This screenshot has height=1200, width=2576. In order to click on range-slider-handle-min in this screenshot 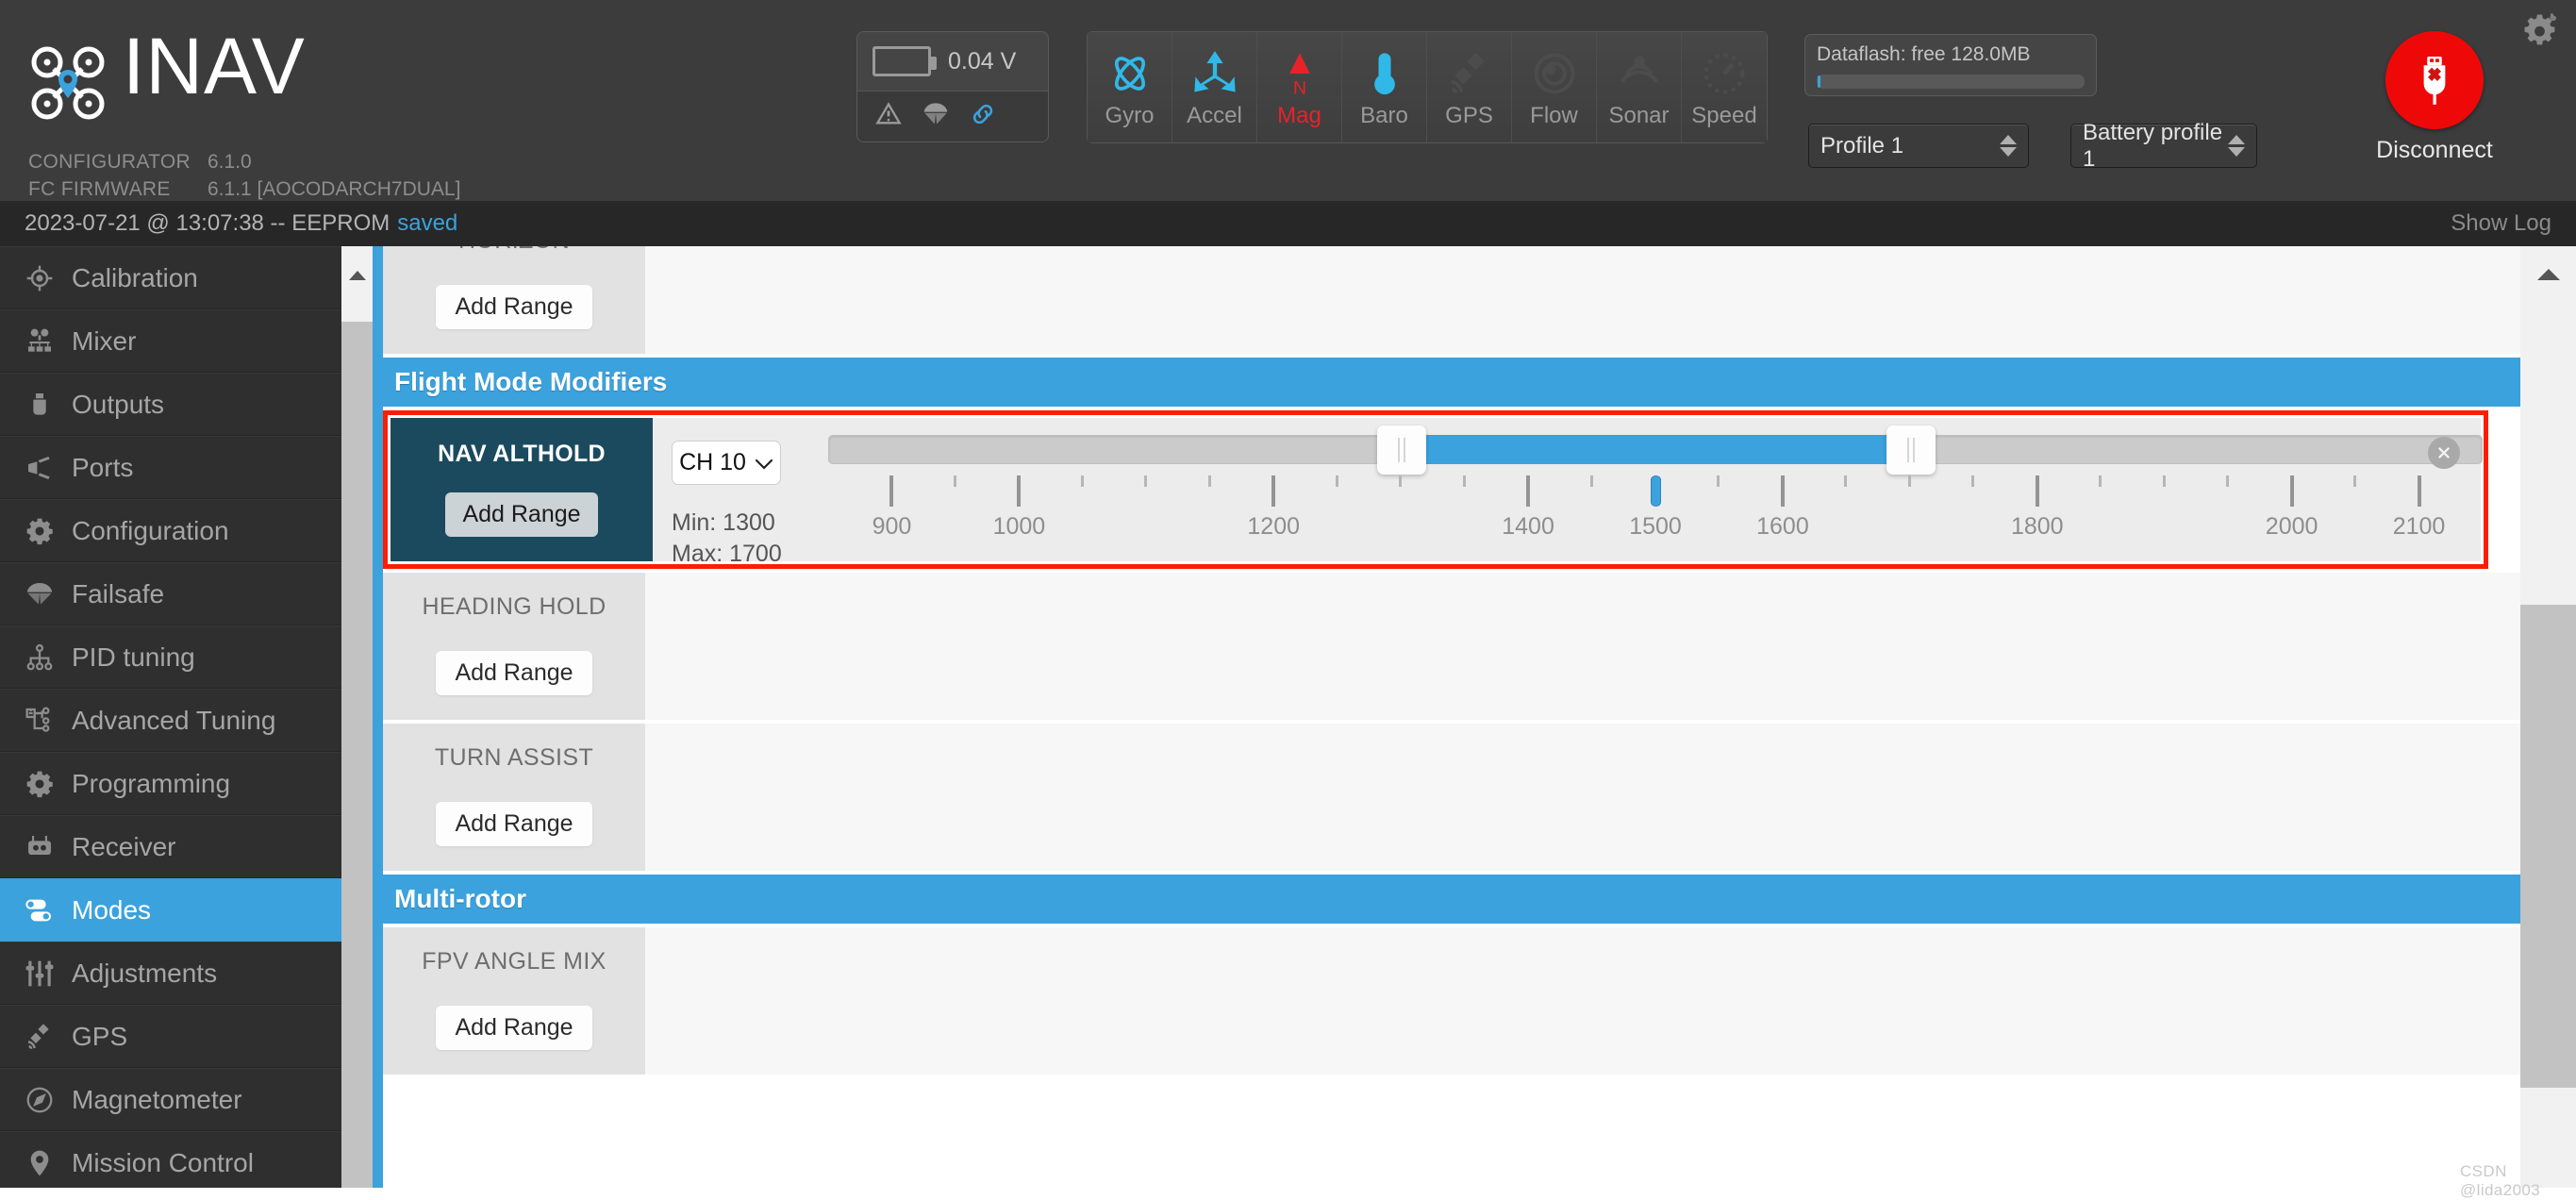, I will do `click(1402, 450)`.